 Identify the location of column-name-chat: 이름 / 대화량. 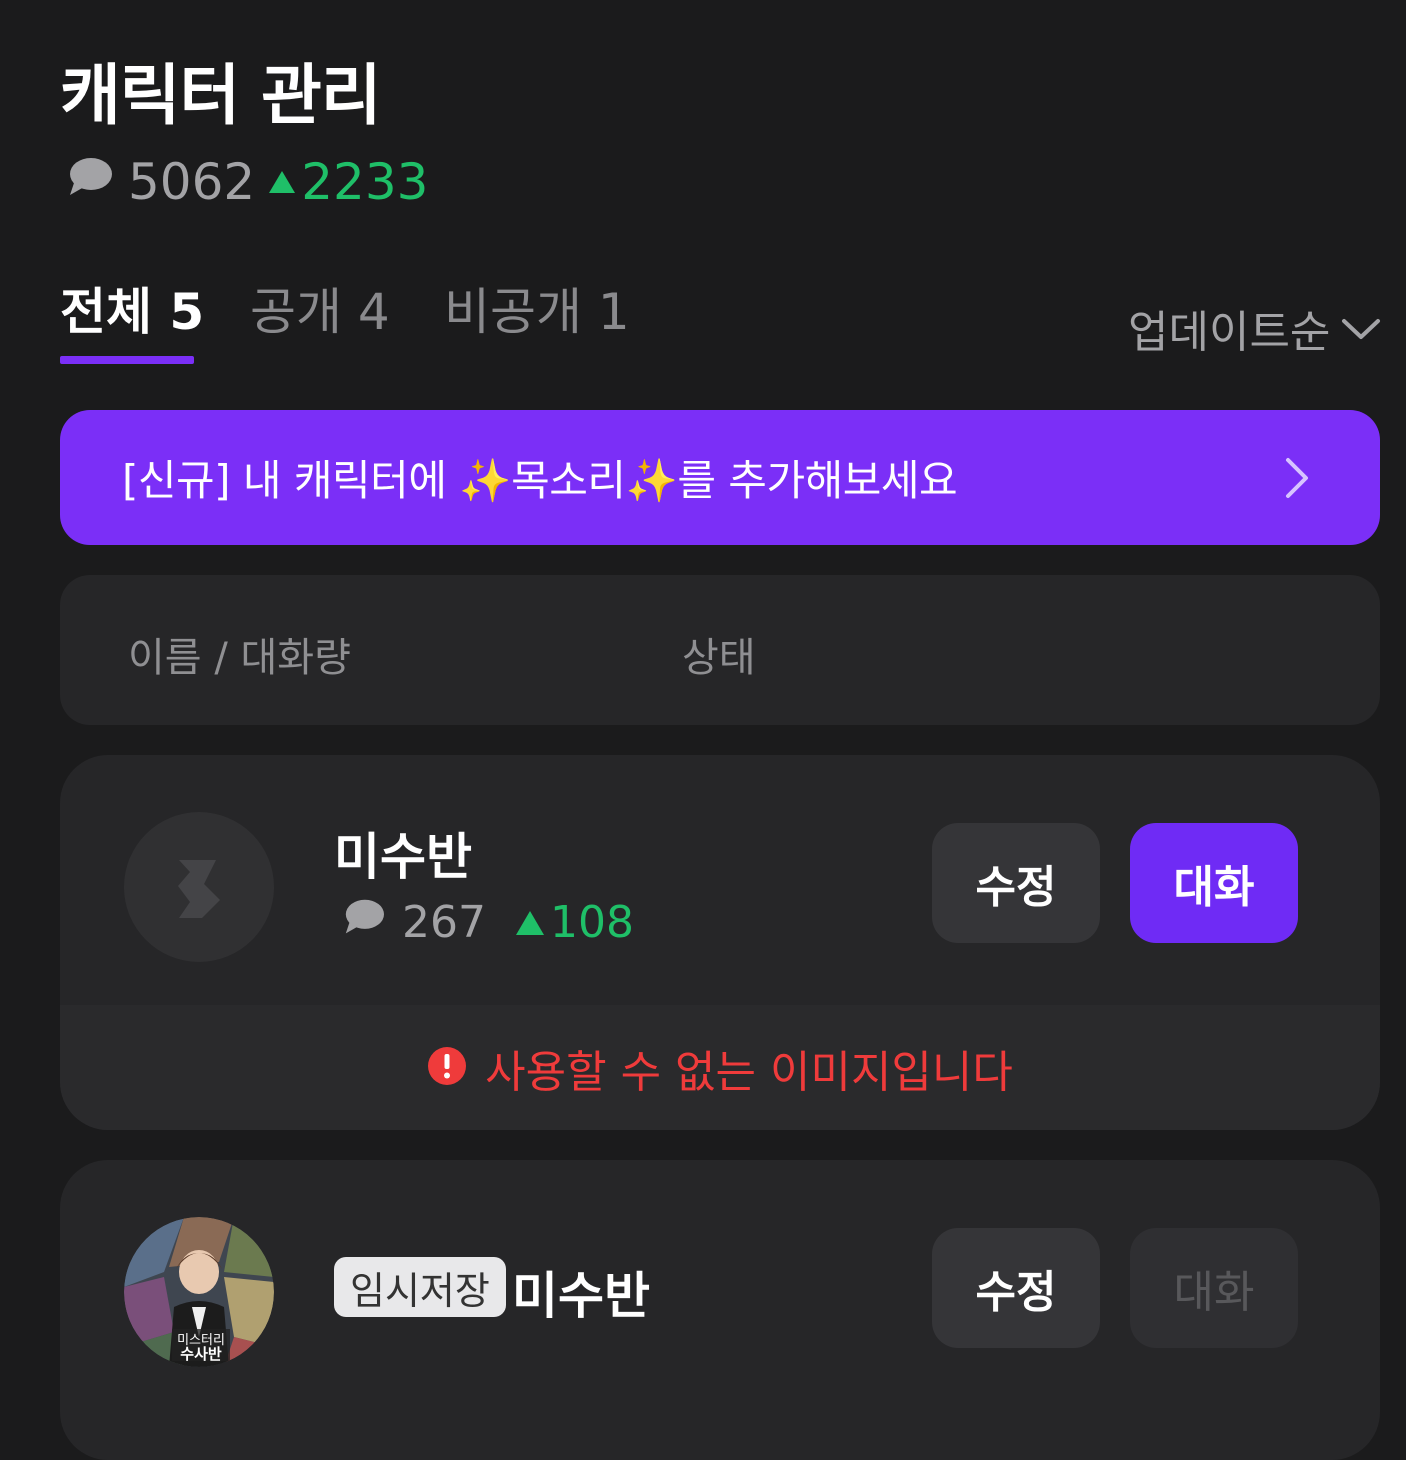
(239, 658).